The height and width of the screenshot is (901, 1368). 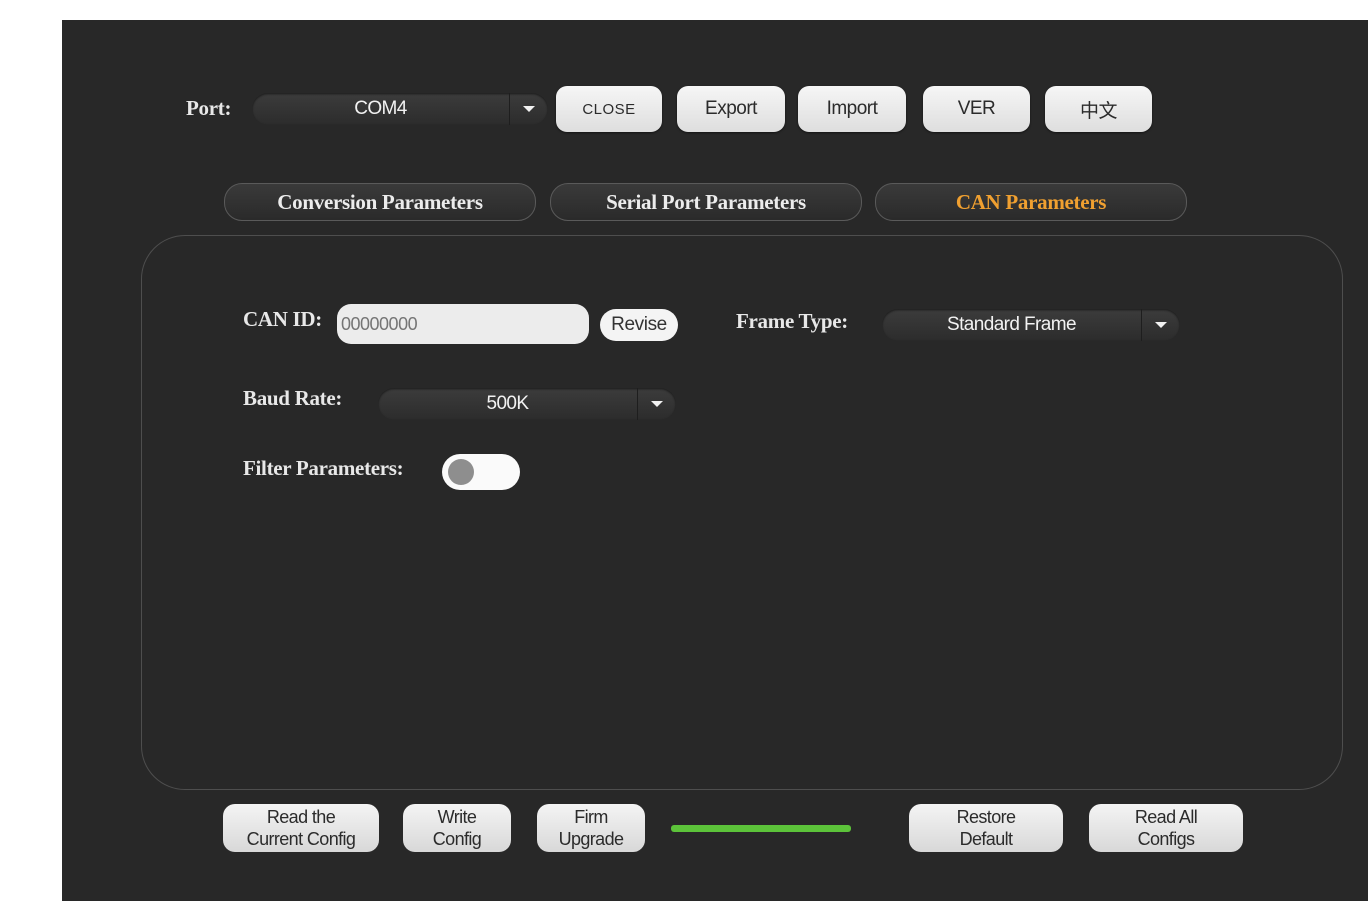 I want to click on progress-fill, so click(x=761, y=828).